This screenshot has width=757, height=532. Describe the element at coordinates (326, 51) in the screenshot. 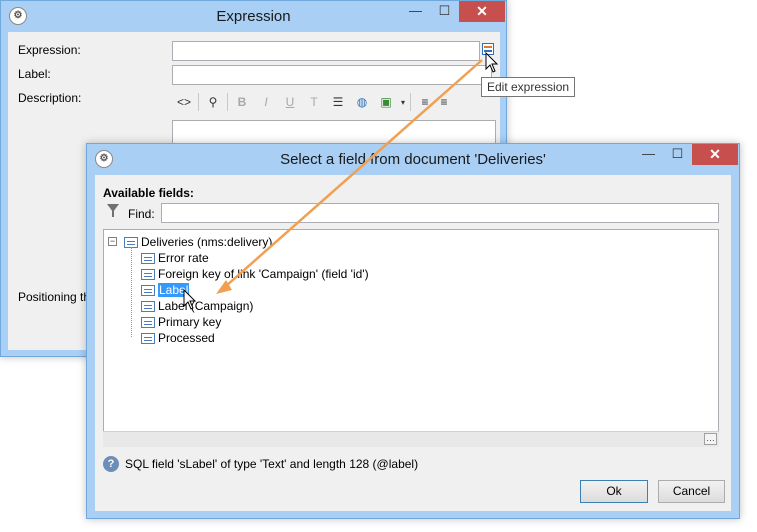

I see `expression-input` at that location.